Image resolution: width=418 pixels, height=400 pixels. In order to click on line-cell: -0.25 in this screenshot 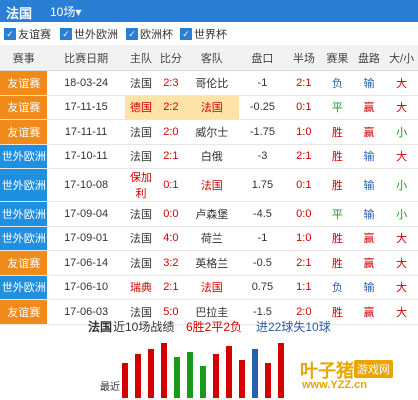, I will do `click(262, 107)`.